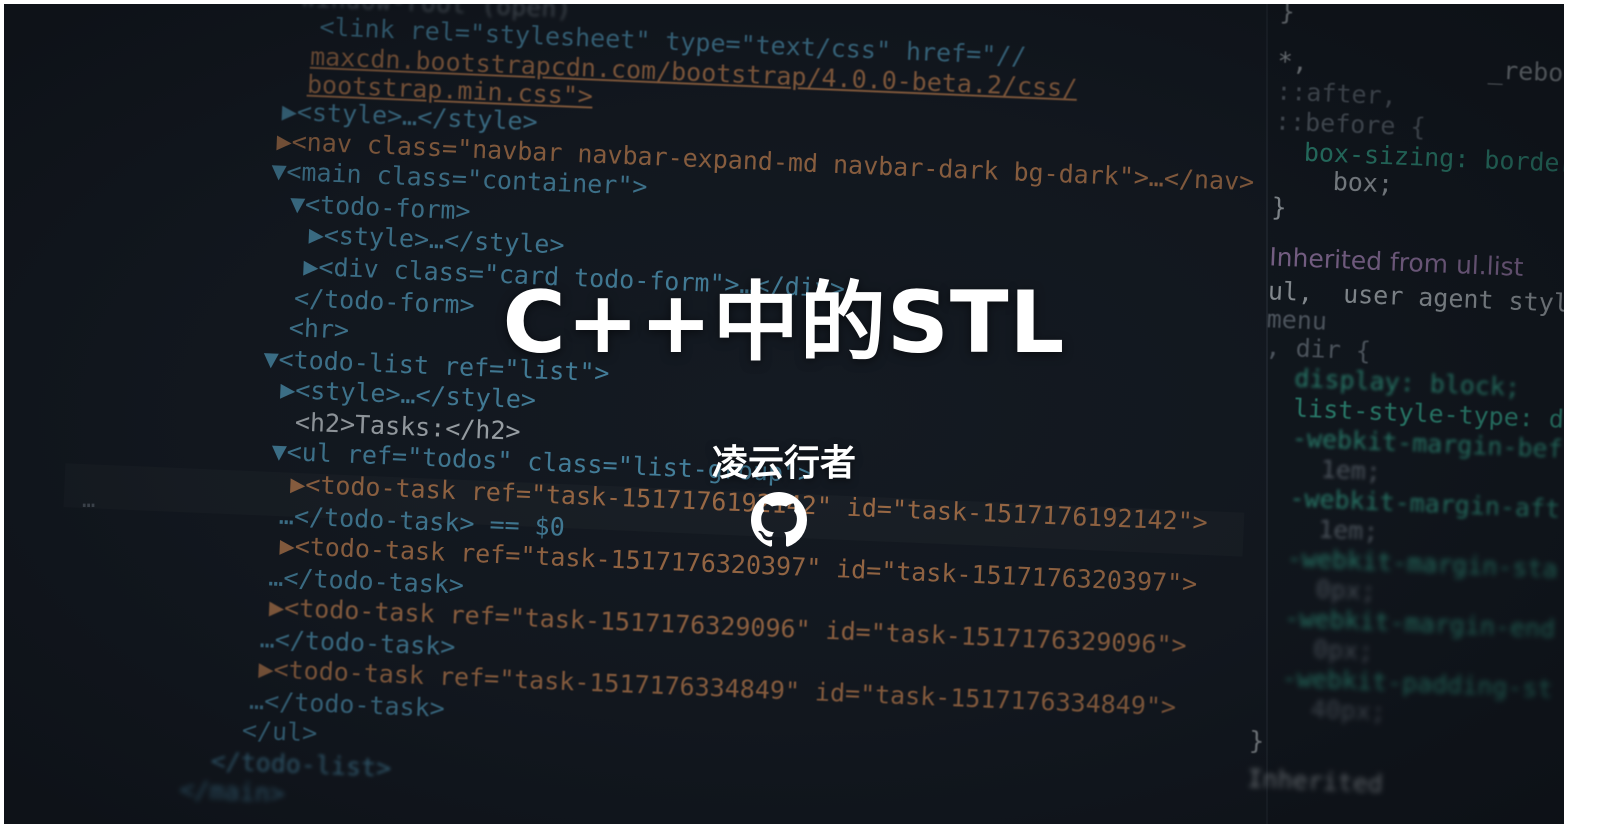 Image resolution: width=1600 pixels, height=840 pixels. I want to click on code-line: </main>, so click(232, 791).